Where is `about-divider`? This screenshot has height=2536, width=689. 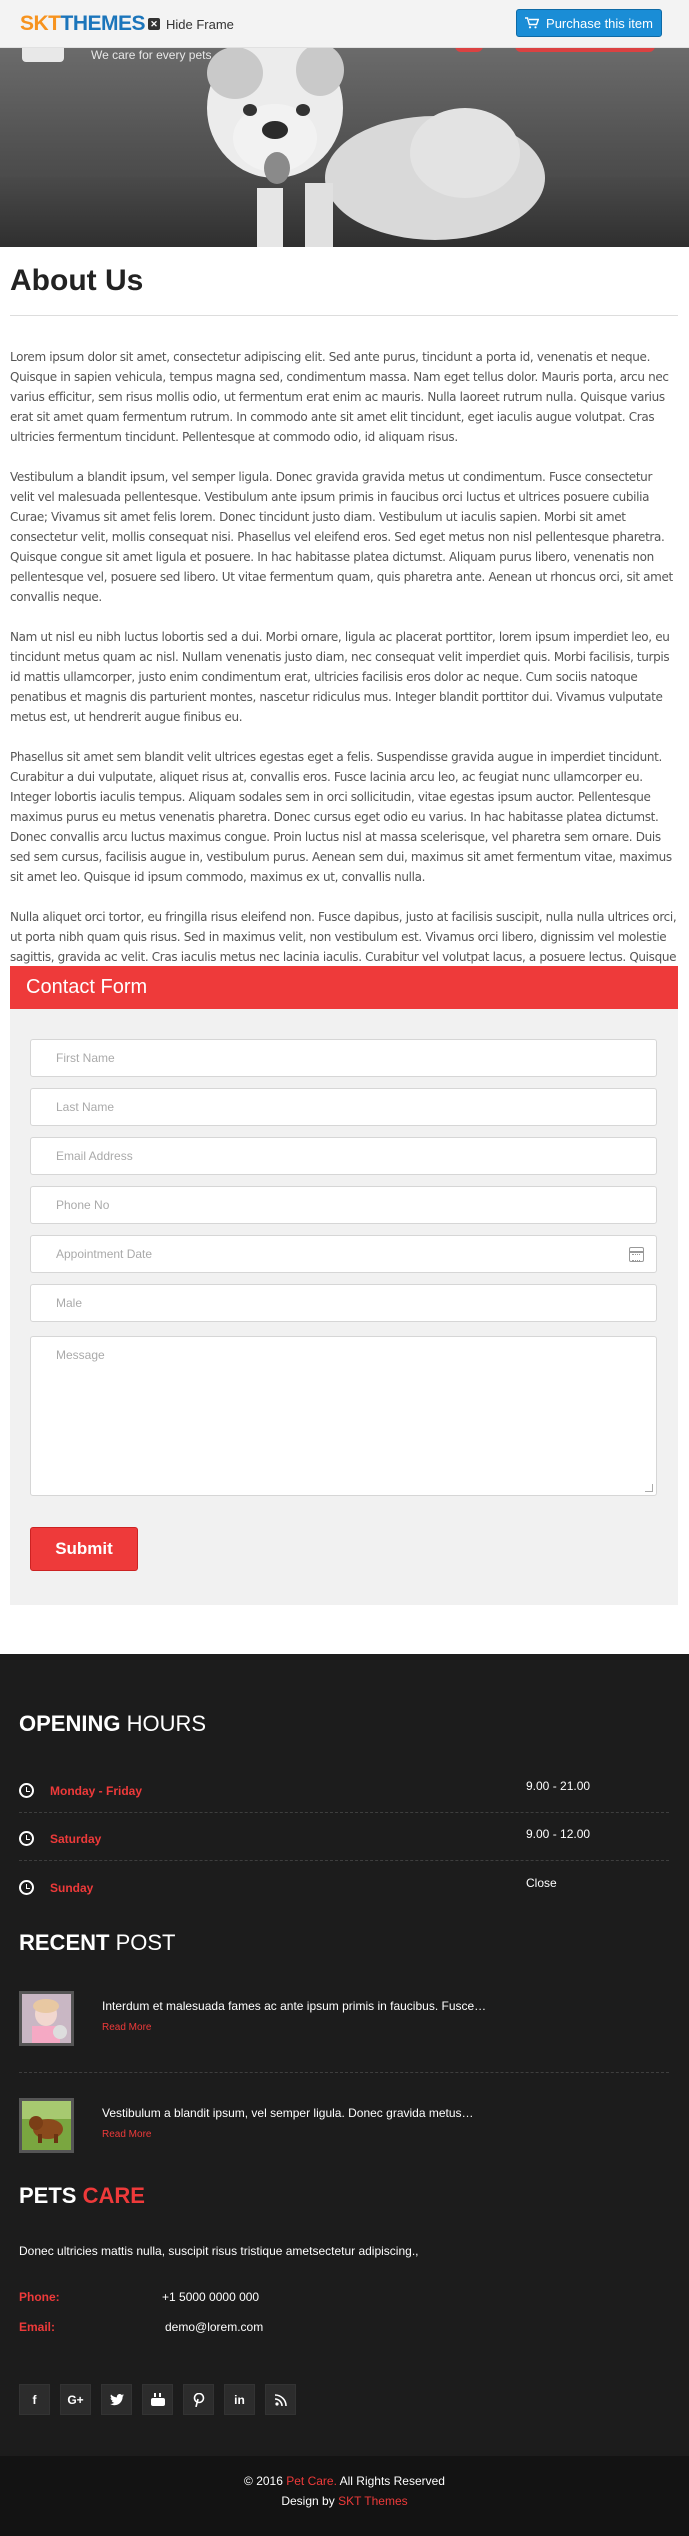
about-divider is located at coordinates (344, 315).